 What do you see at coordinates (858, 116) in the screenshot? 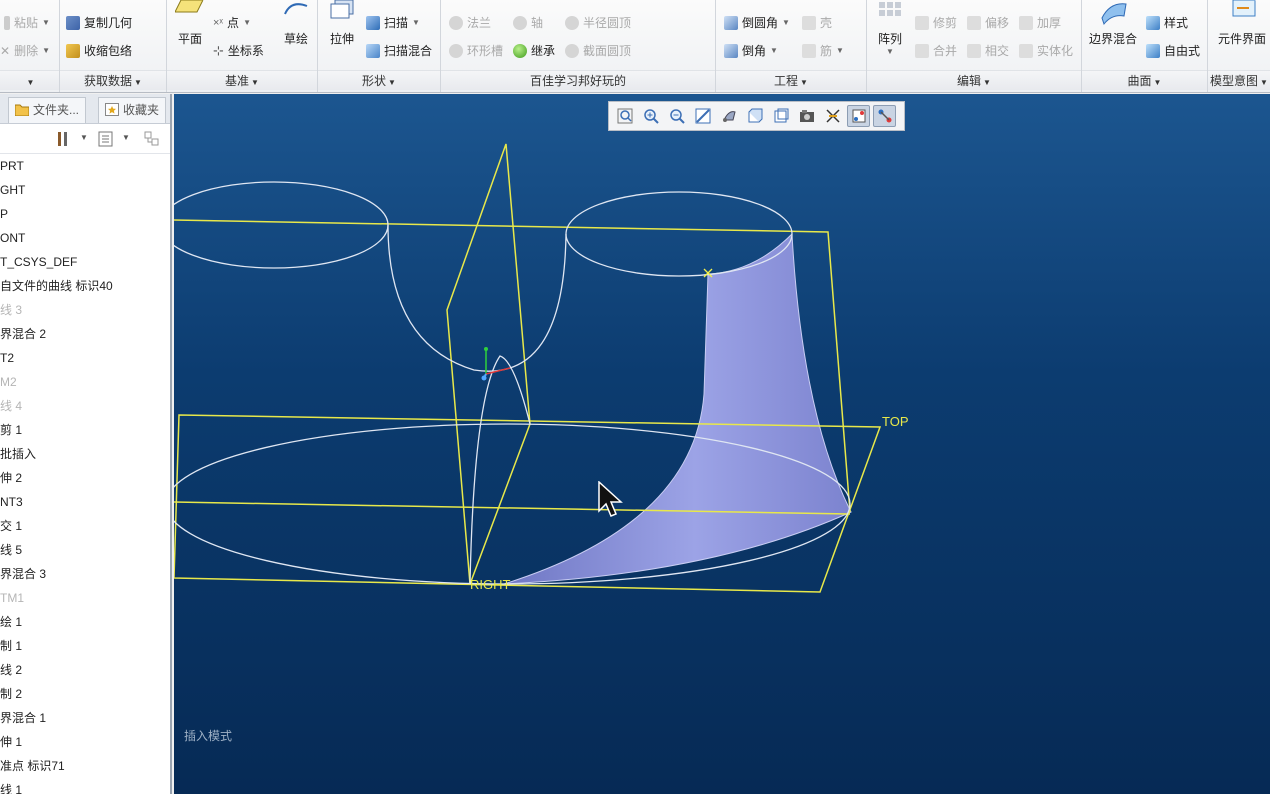
I see `spin-center-button` at bounding box center [858, 116].